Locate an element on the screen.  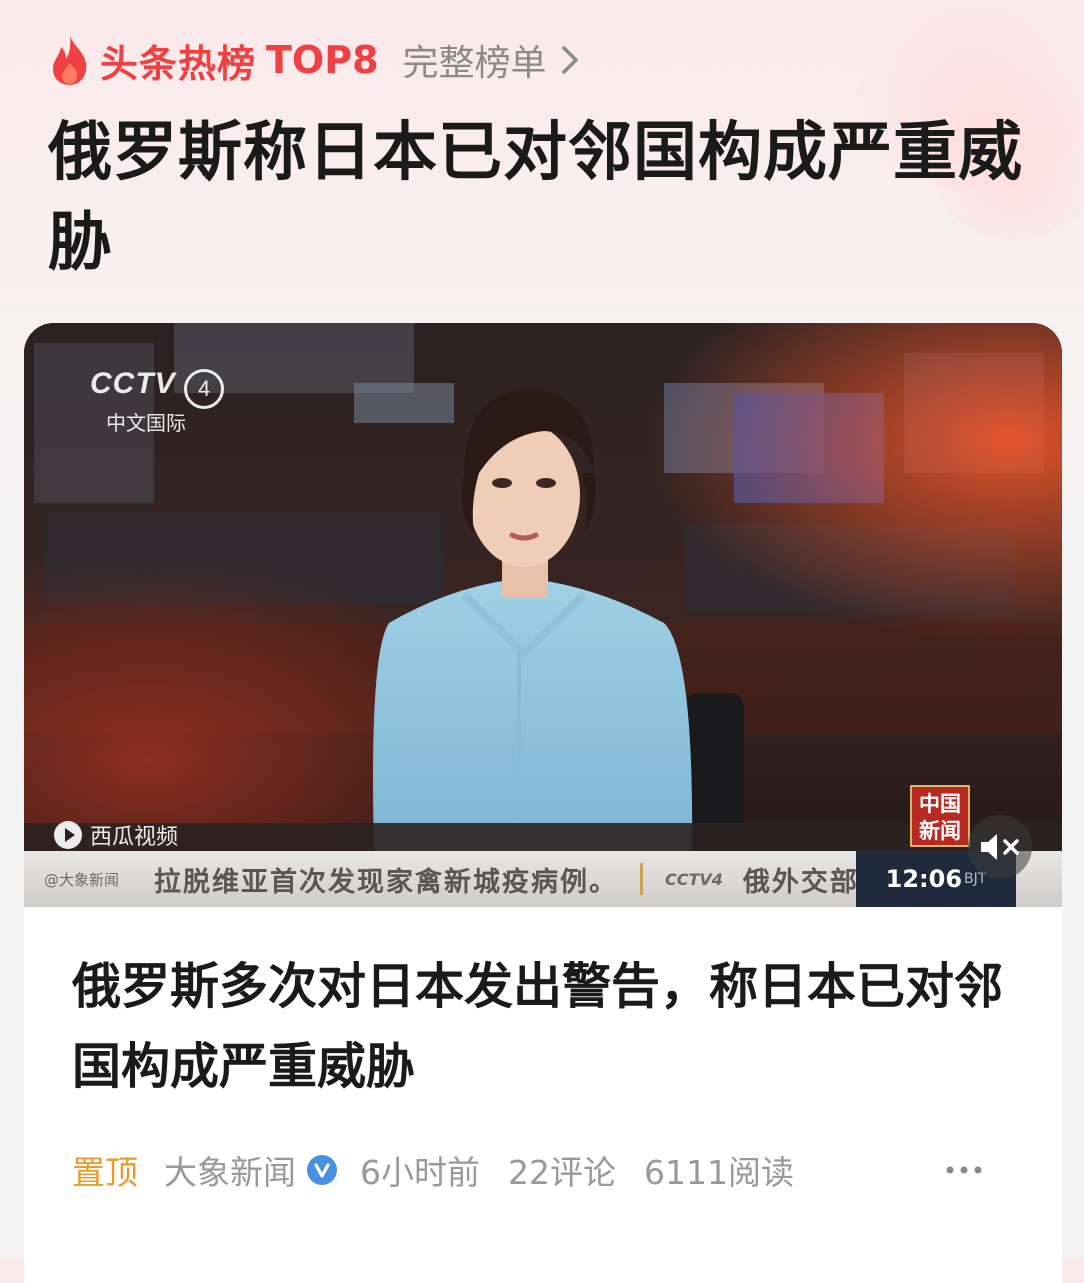
hot-list-rank: TOP8 is located at coordinates (322, 60).